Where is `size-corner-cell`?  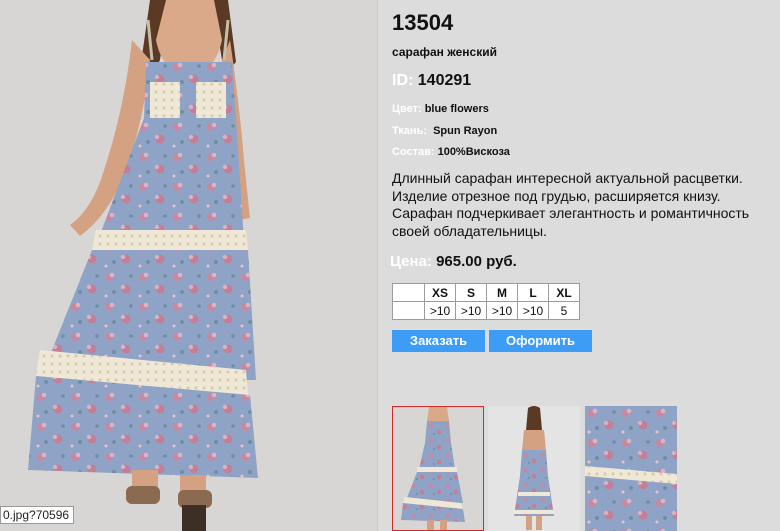 size-corner-cell is located at coordinates (408, 292).